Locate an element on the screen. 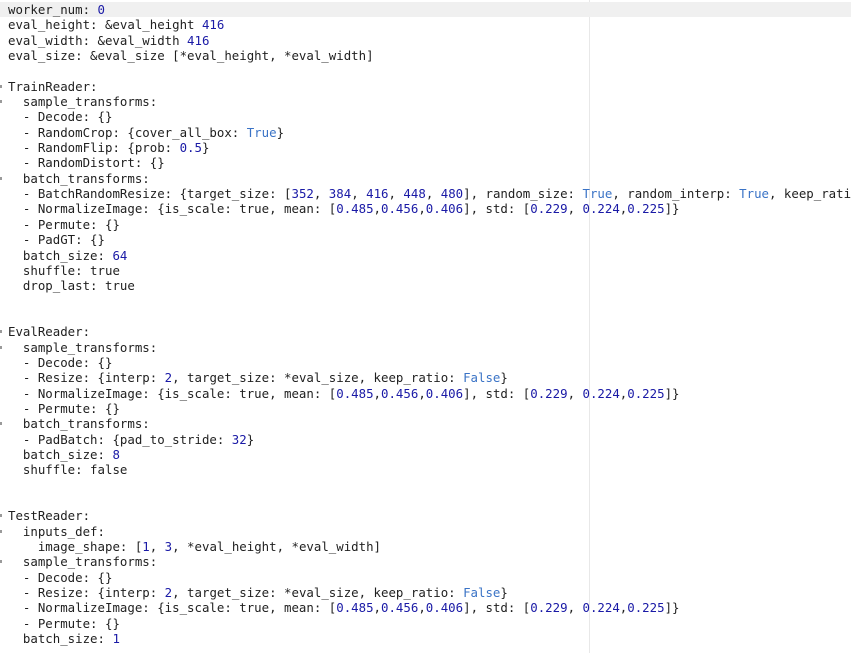 The width and height of the screenshot is (851, 653). number-token: 32 is located at coordinates (239, 439).